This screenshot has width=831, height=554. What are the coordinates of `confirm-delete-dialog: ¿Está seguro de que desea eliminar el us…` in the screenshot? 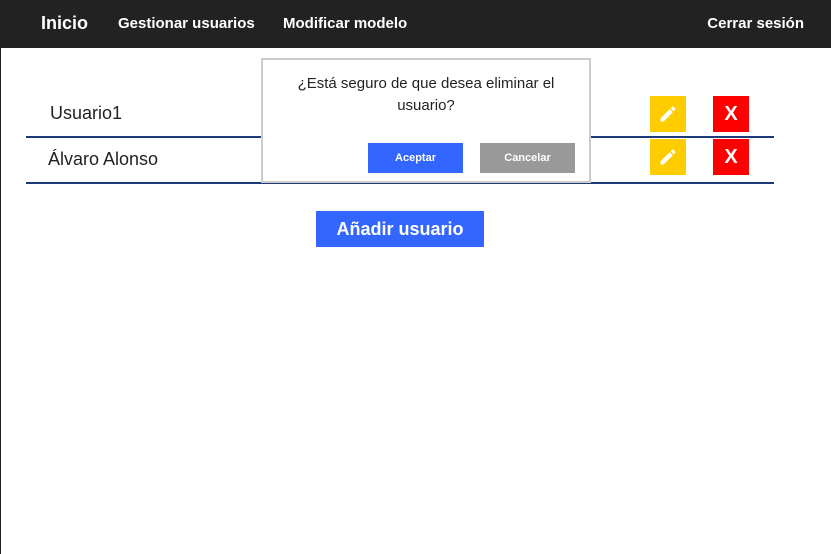 It's located at (426, 120).